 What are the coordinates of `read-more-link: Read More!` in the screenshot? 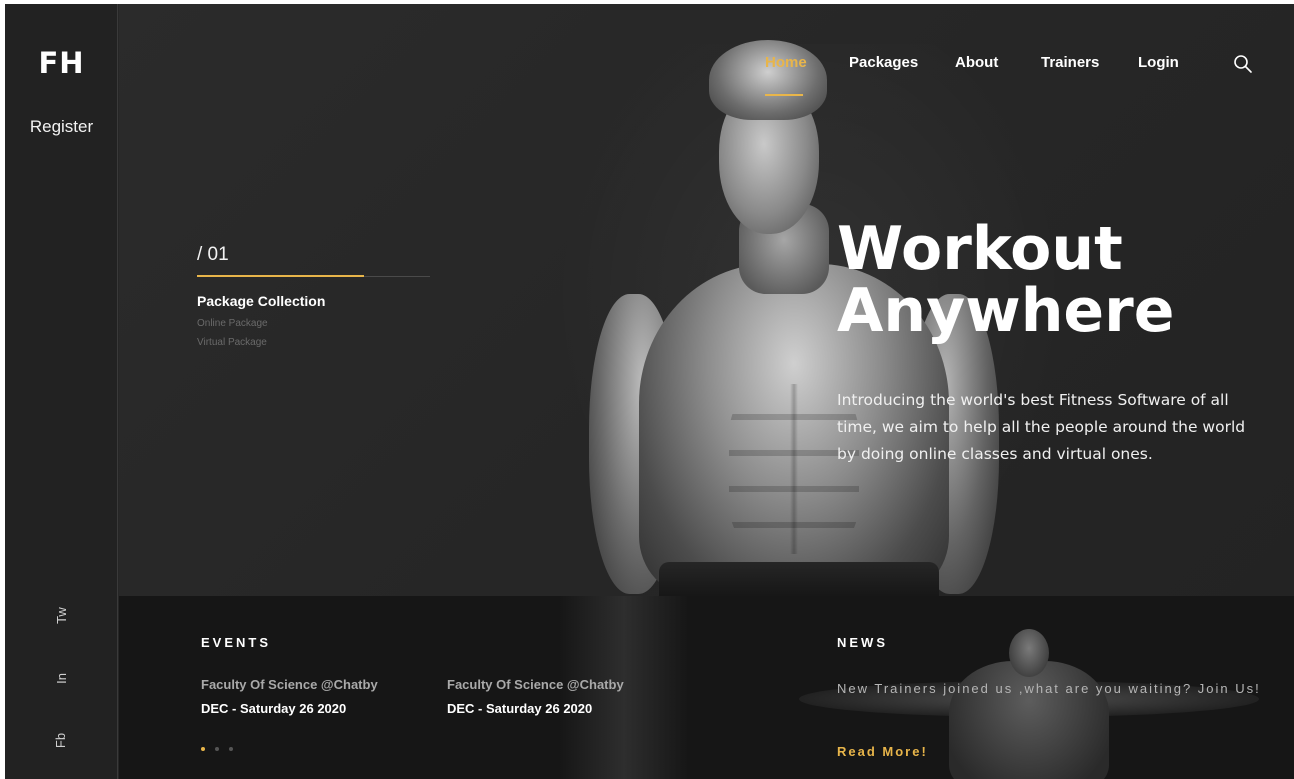 It's located at (882, 751).